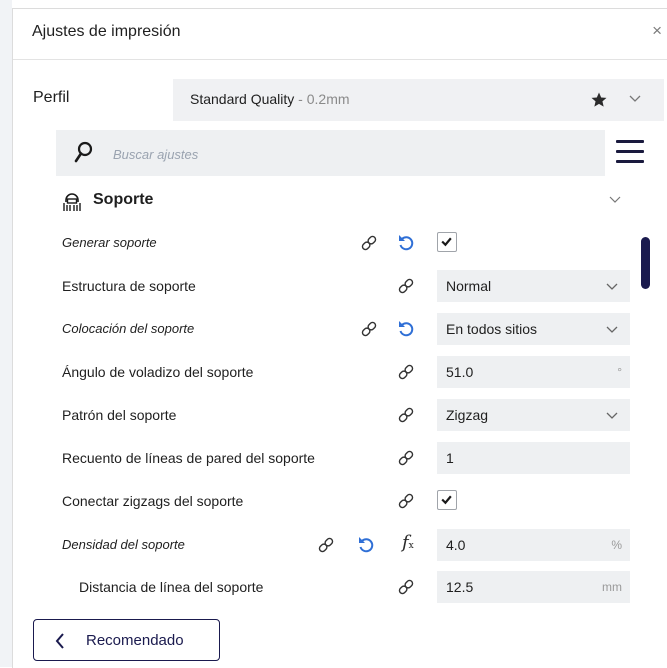 The image size is (667, 668). What do you see at coordinates (171, 587) in the screenshot?
I see `setting-label: Distancia de línea del soporte` at bounding box center [171, 587].